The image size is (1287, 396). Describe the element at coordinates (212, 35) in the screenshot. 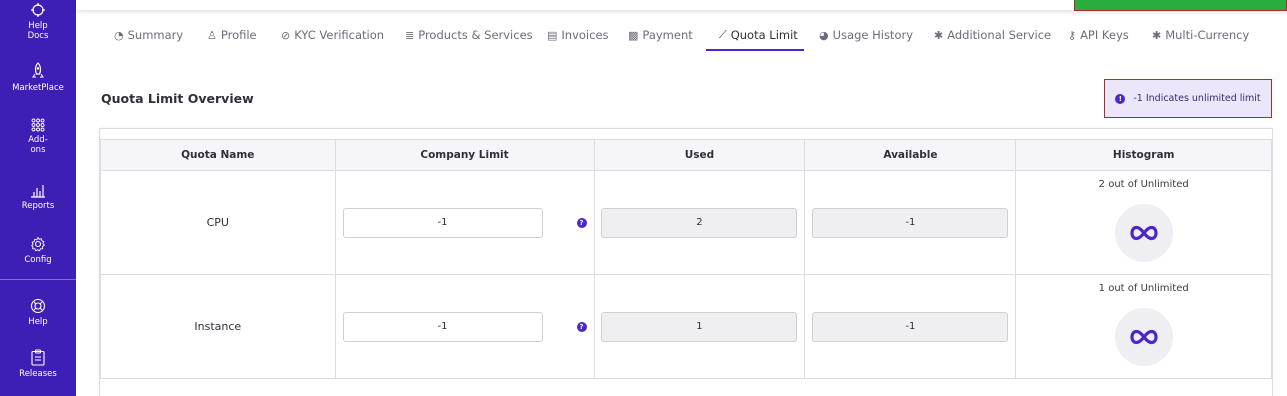

I see `user-icon: ♙` at that location.